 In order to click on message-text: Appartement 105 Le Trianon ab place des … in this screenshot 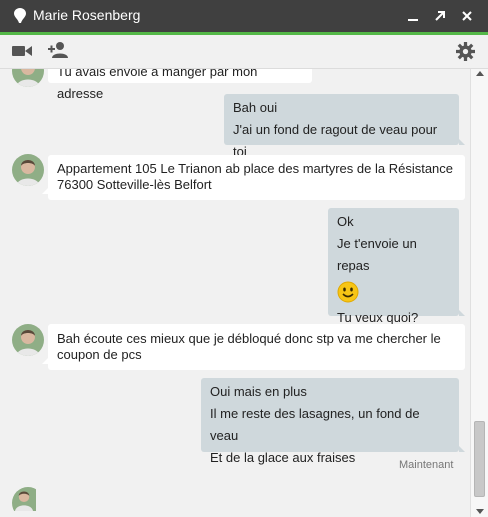, I will do `click(255, 168)`.